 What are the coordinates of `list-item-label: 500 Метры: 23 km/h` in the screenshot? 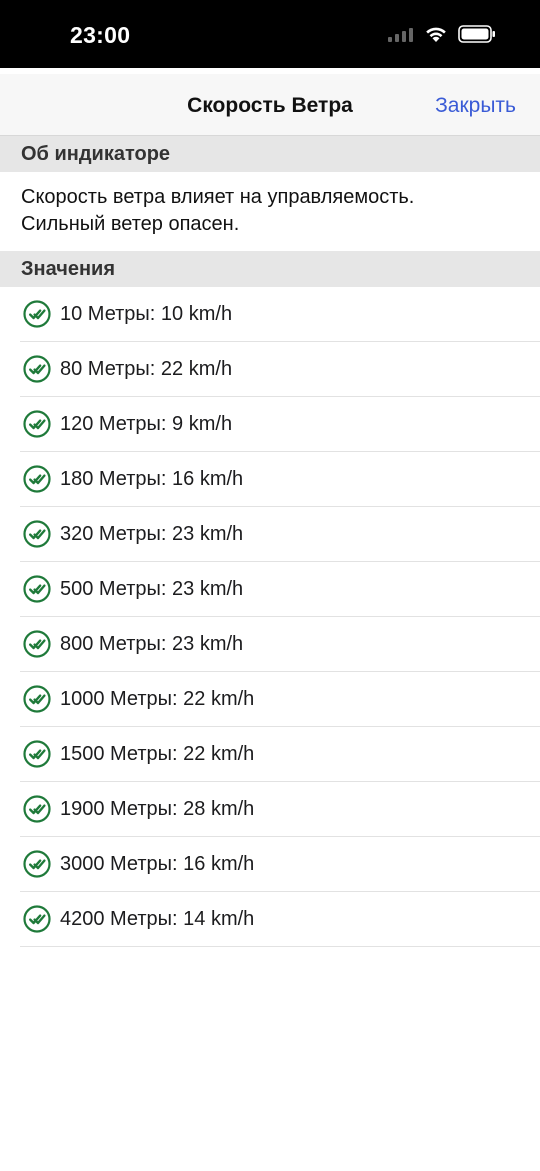 It's located at (152, 588).